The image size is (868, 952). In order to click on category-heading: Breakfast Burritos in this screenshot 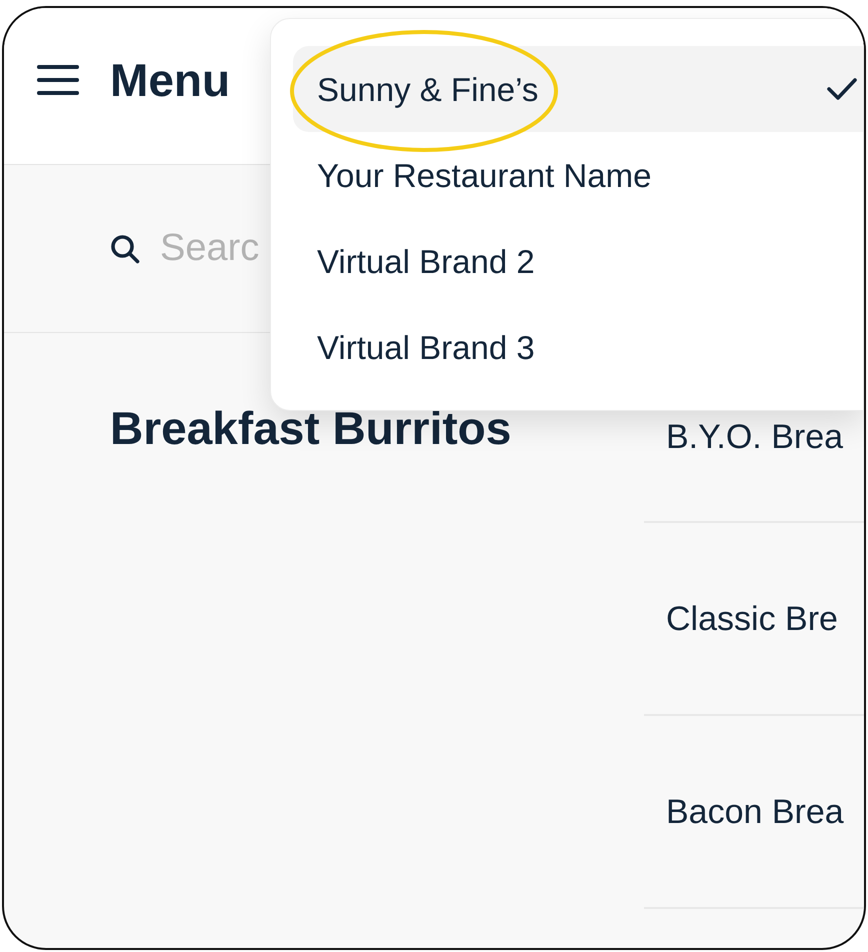, I will do `click(311, 428)`.